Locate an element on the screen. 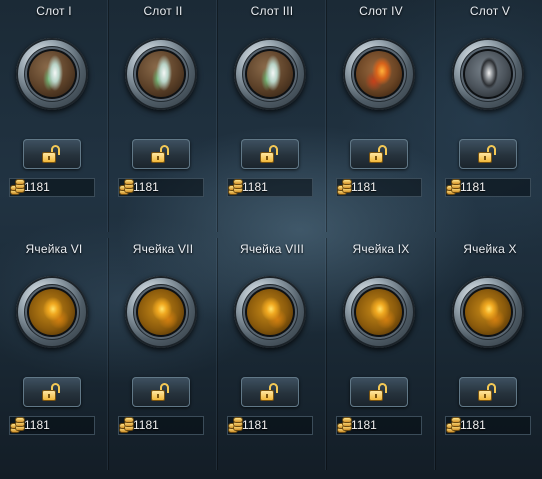 The width and height of the screenshot is (542, 479). dark-feather-gem-icon is located at coordinates (488, 74).